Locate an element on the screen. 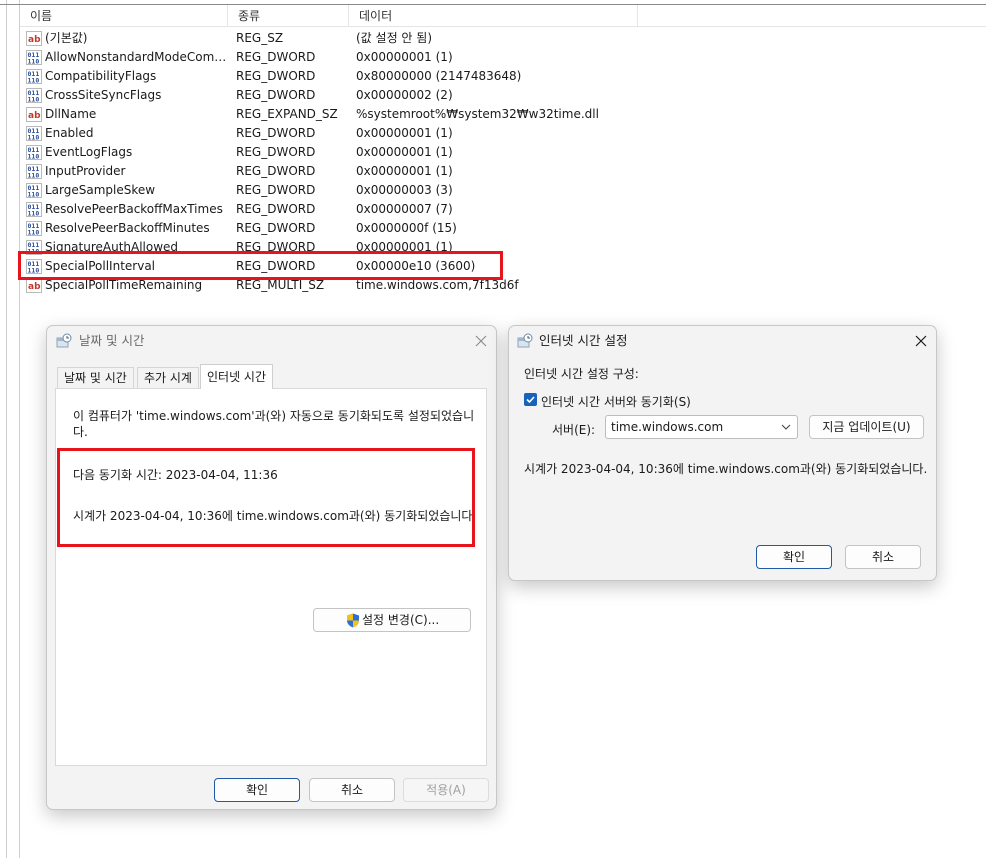 The image size is (986, 858). date-time-control-panel-icon is located at coordinates (64, 340).